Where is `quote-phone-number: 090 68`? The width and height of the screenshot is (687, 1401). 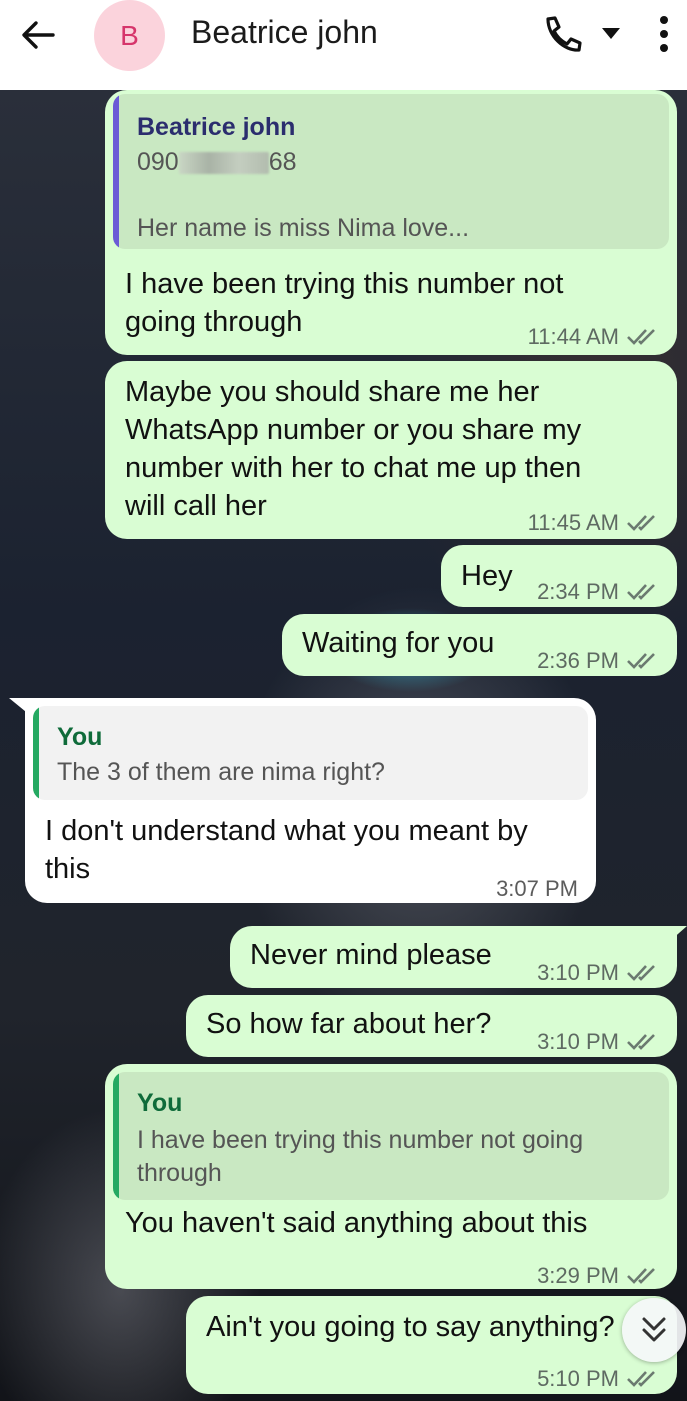
quote-phone-number: 090 68 is located at coordinates (217, 162).